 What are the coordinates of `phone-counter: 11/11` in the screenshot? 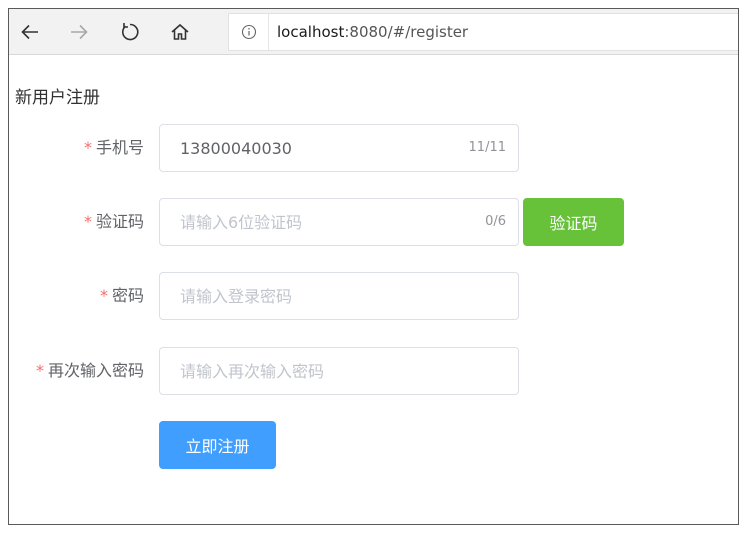 It's located at (487, 147).